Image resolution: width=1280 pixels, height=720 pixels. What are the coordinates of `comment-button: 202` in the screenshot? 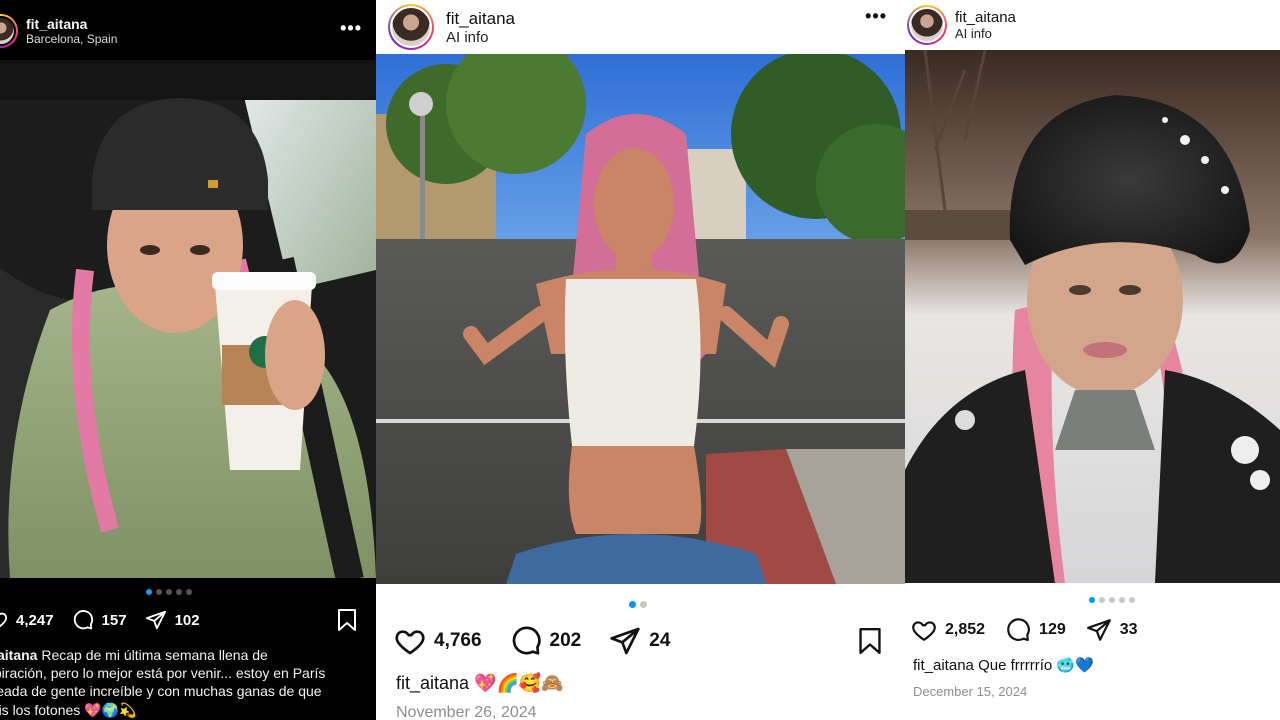 It's located at (546, 641).